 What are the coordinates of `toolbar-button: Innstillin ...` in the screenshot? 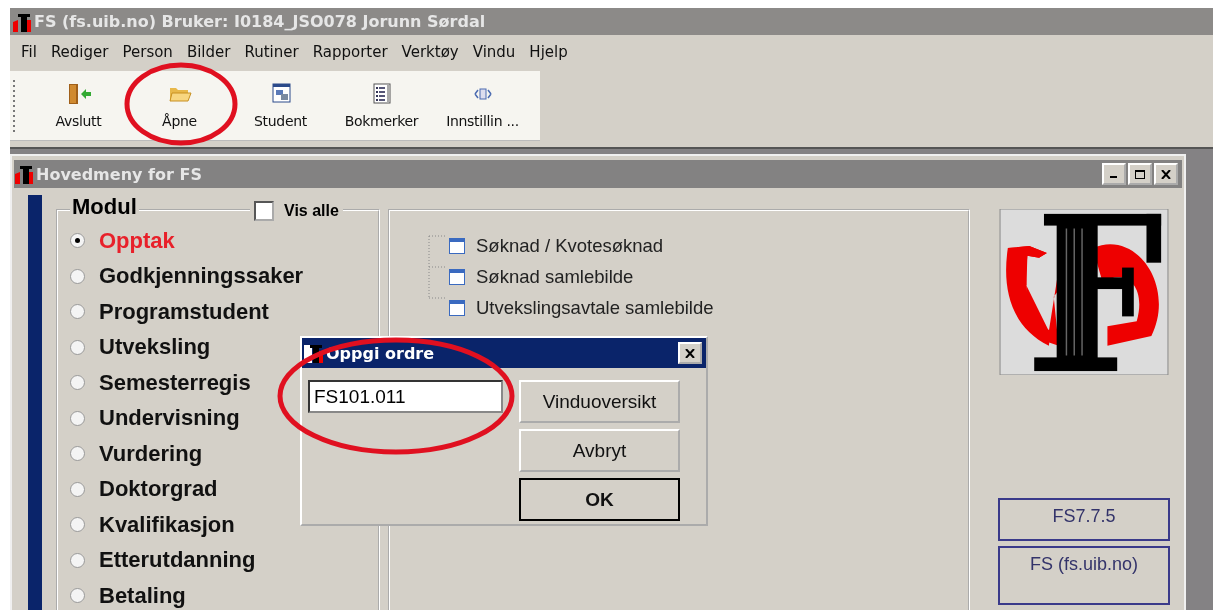 It's located at (482, 105).